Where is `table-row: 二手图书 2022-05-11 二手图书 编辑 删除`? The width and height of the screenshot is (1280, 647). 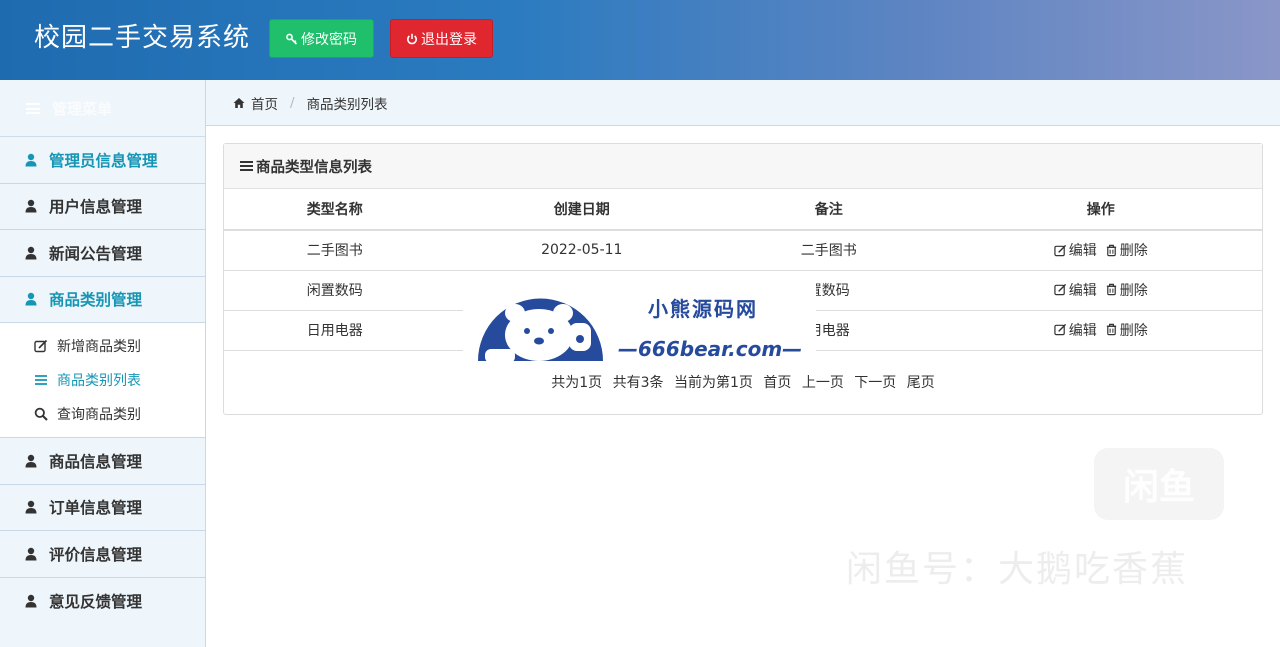
table-row: 二手图书 2022-05-11 二手图书 编辑 删除 is located at coordinates (743, 250).